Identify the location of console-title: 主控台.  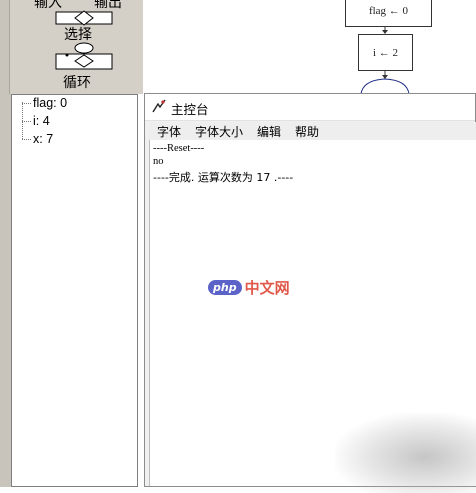
(190, 110).